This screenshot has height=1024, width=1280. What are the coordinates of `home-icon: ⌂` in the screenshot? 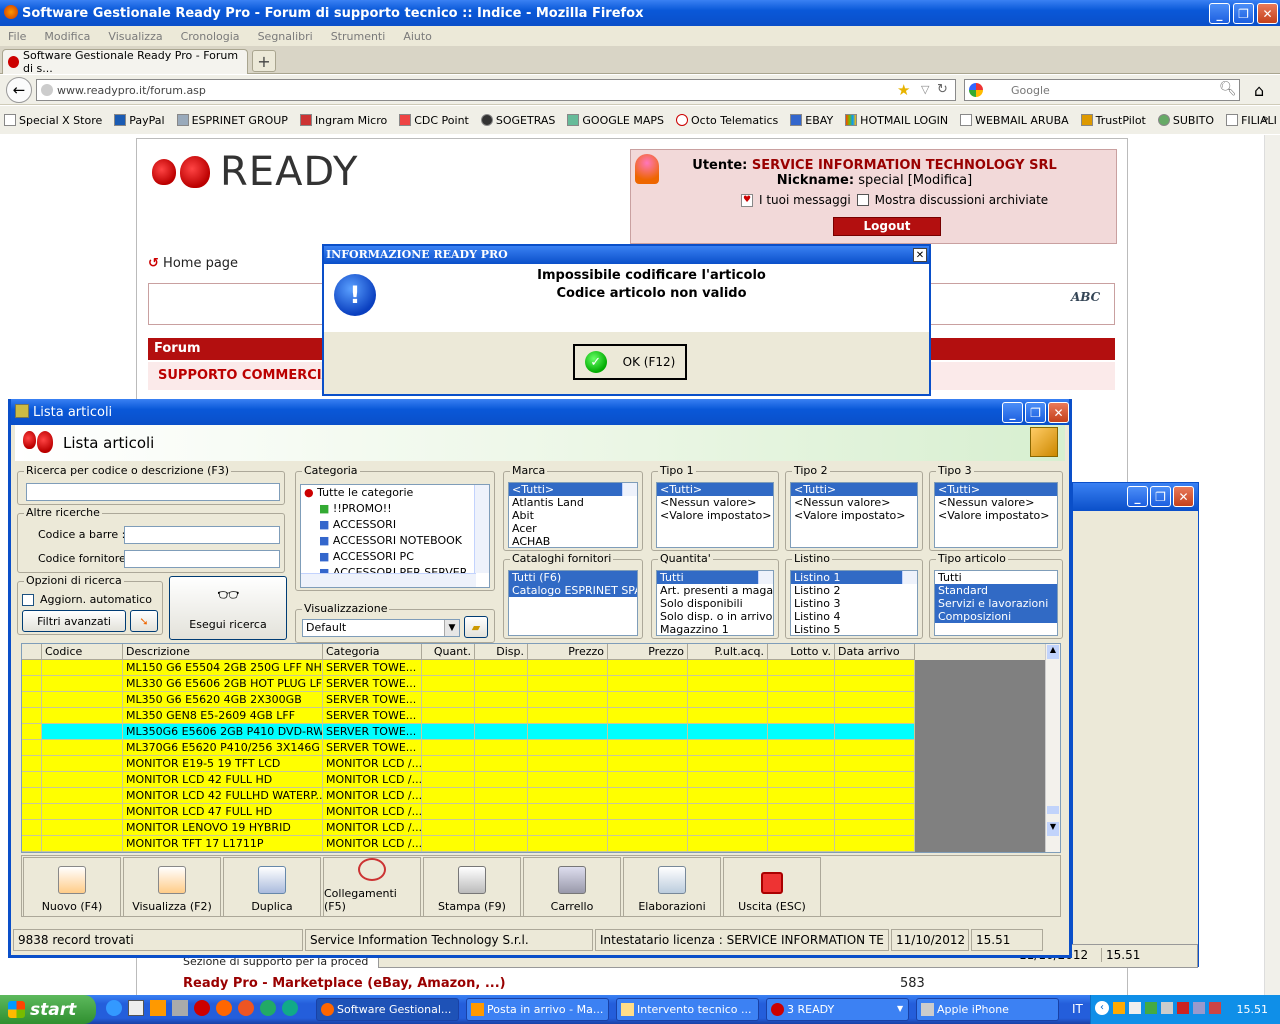 It's located at (1259, 90).